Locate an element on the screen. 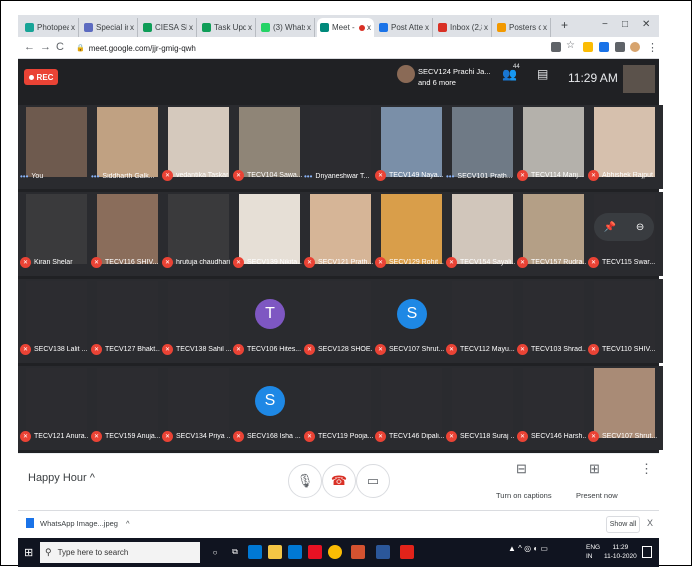 Image resolution: width=692 pixels, height=567 pixels. recording-badge: REC is located at coordinates (41, 77).